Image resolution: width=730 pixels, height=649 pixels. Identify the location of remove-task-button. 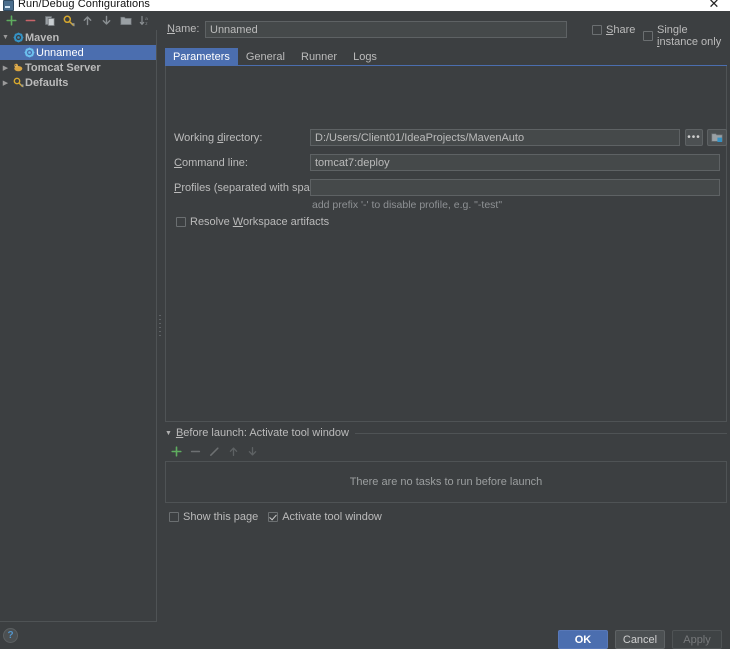
(195, 451).